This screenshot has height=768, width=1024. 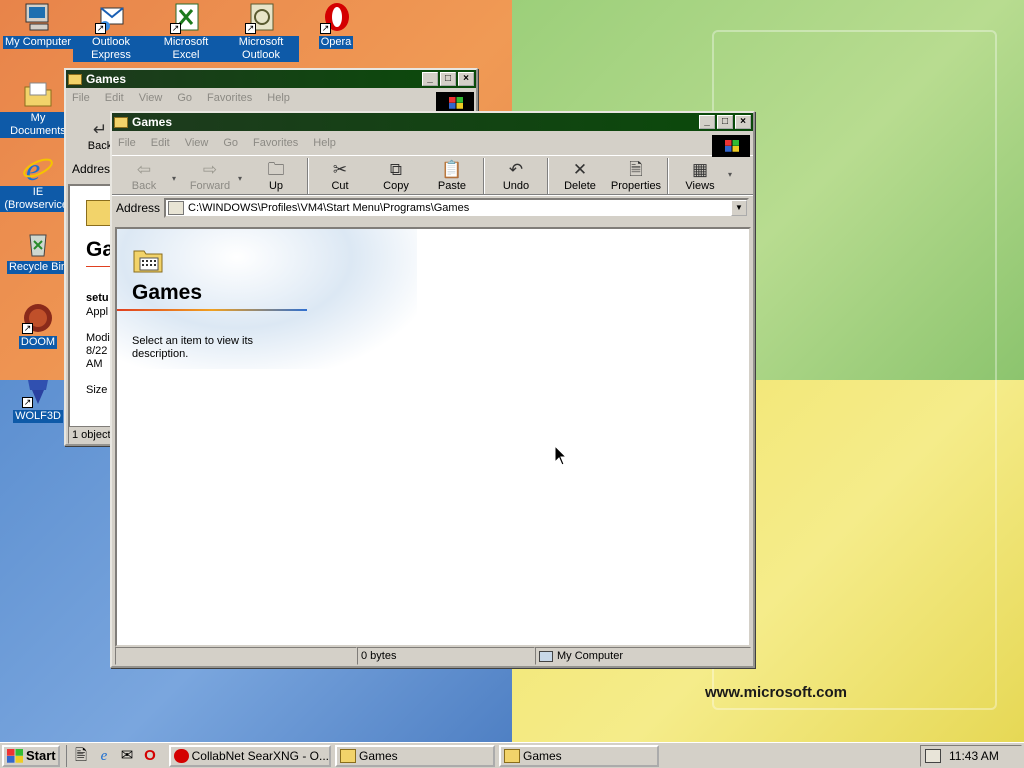 I want to click on up-button: 🗀 Up, so click(x=276, y=175).